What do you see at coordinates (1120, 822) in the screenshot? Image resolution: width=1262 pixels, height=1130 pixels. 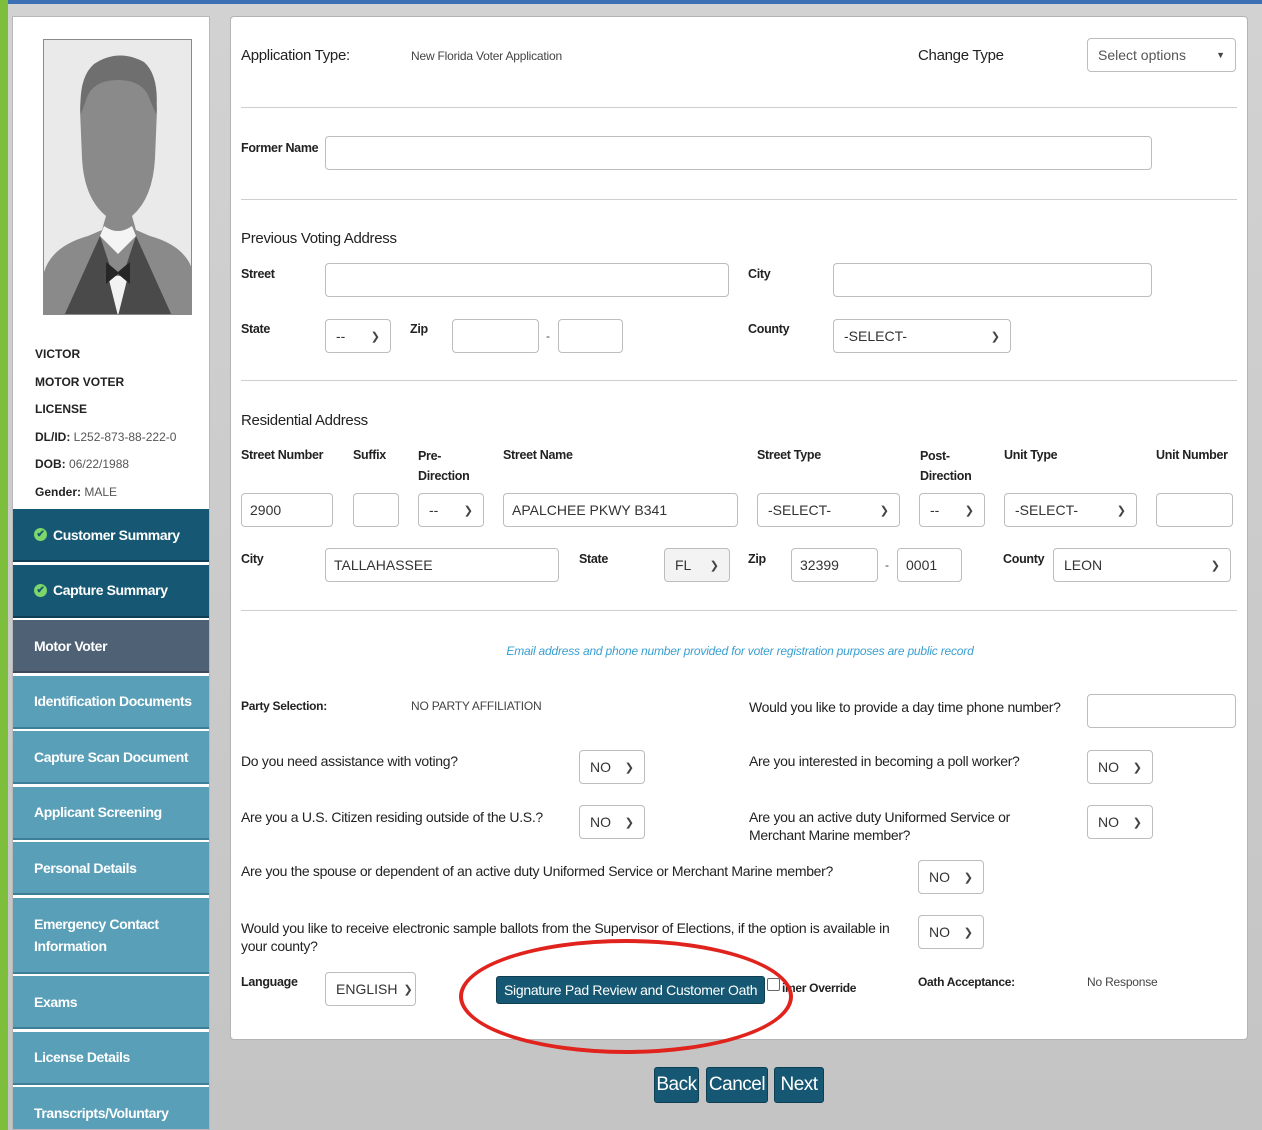 I see `active-duty-select: NO ❯` at bounding box center [1120, 822].